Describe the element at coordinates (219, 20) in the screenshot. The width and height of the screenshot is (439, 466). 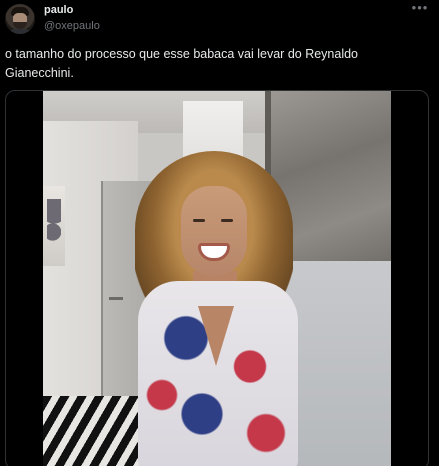
I see `tweet-header: paulo @oxepaulo •••` at that location.